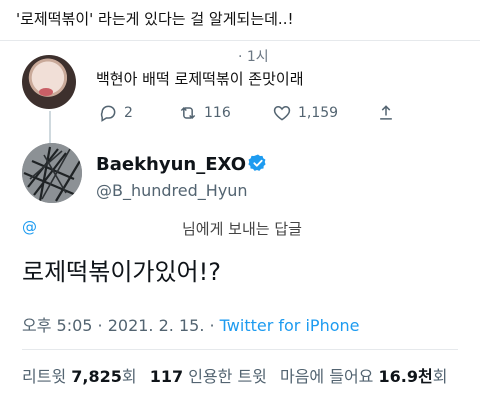 The width and height of the screenshot is (480, 409). What do you see at coordinates (155, 19) in the screenshot?
I see `caption-text: '로제떡볶이' 라는게 있다는 걸 알게되는데..!` at bounding box center [155, 19].